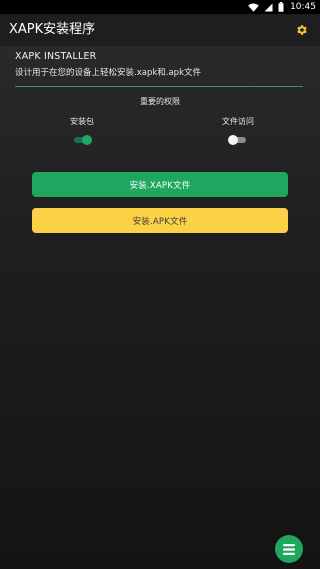 The image size is (320, 569). Describe the element at coordinates (159, 86) in the screenshot. I see `accent-divider` at that location.